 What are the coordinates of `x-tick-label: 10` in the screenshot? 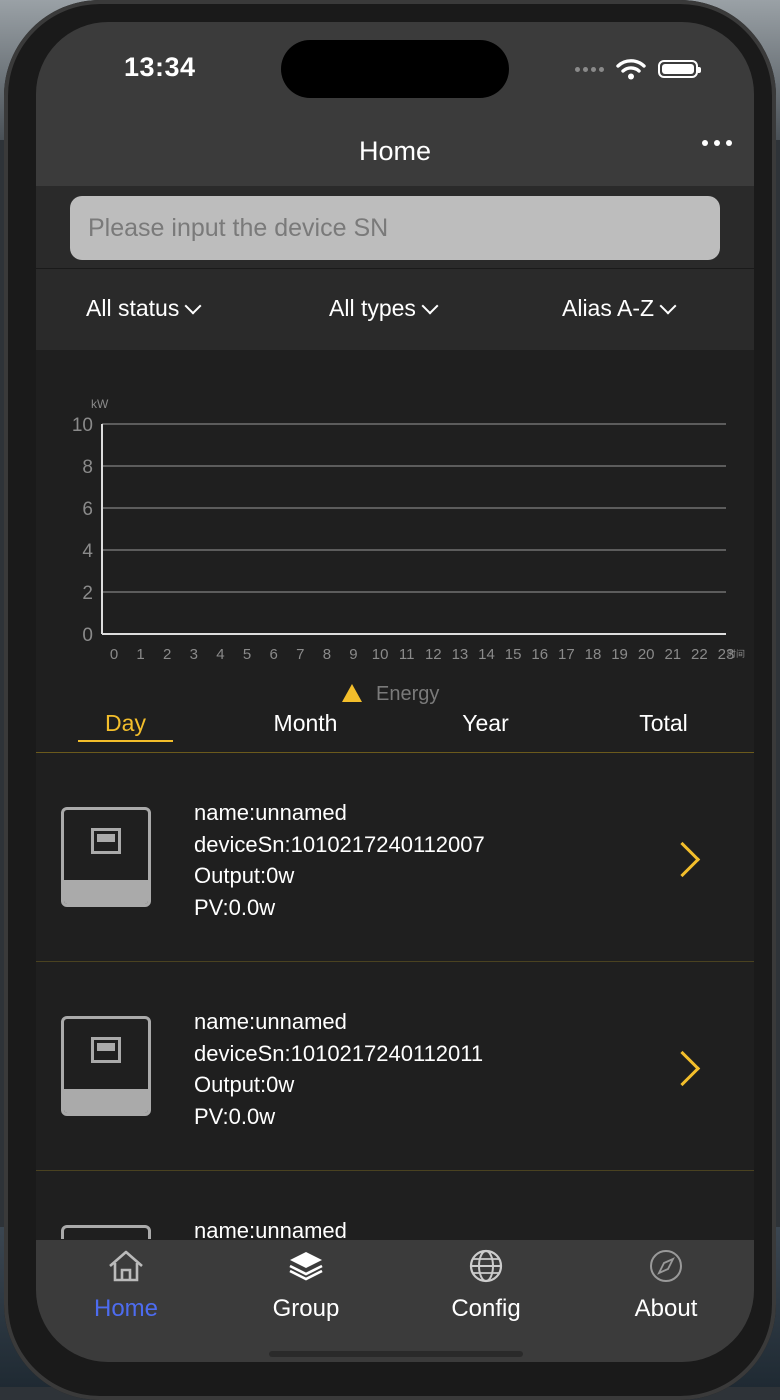 It's located at (380, 654).